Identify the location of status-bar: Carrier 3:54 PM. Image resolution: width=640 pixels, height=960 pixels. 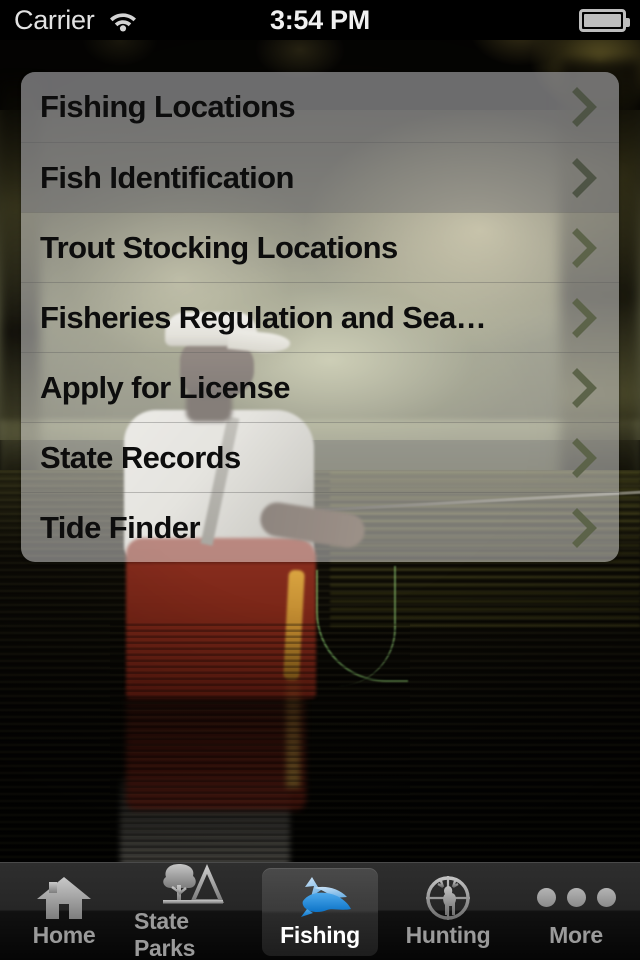
(320, 20).